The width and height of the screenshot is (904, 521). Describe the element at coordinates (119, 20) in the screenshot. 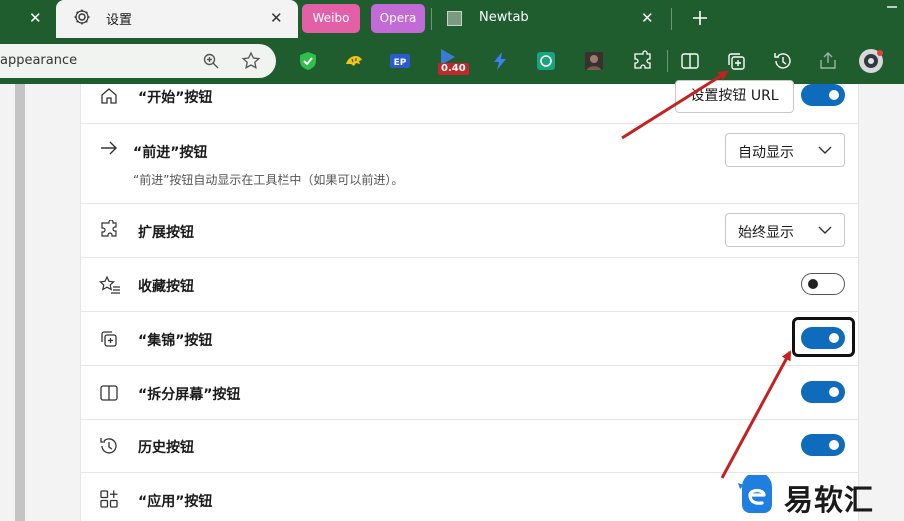

I see `tab-label: 设置` at that location.